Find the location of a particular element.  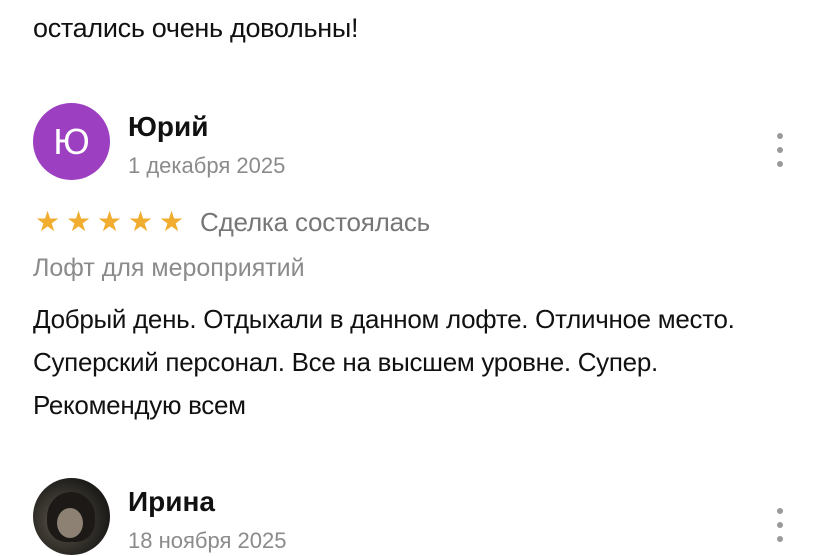

review-category: Лофт для мероприятий is located at coordinates (169, 268).